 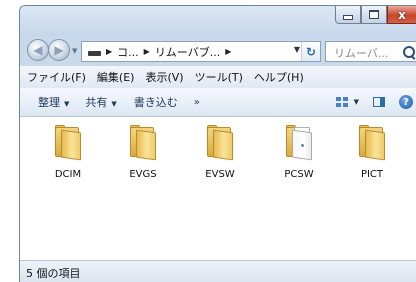 What do you see at coordinates (143, 174) in the screenshot?
I see `item-name: EVGS` at bounding box center [143, 174].